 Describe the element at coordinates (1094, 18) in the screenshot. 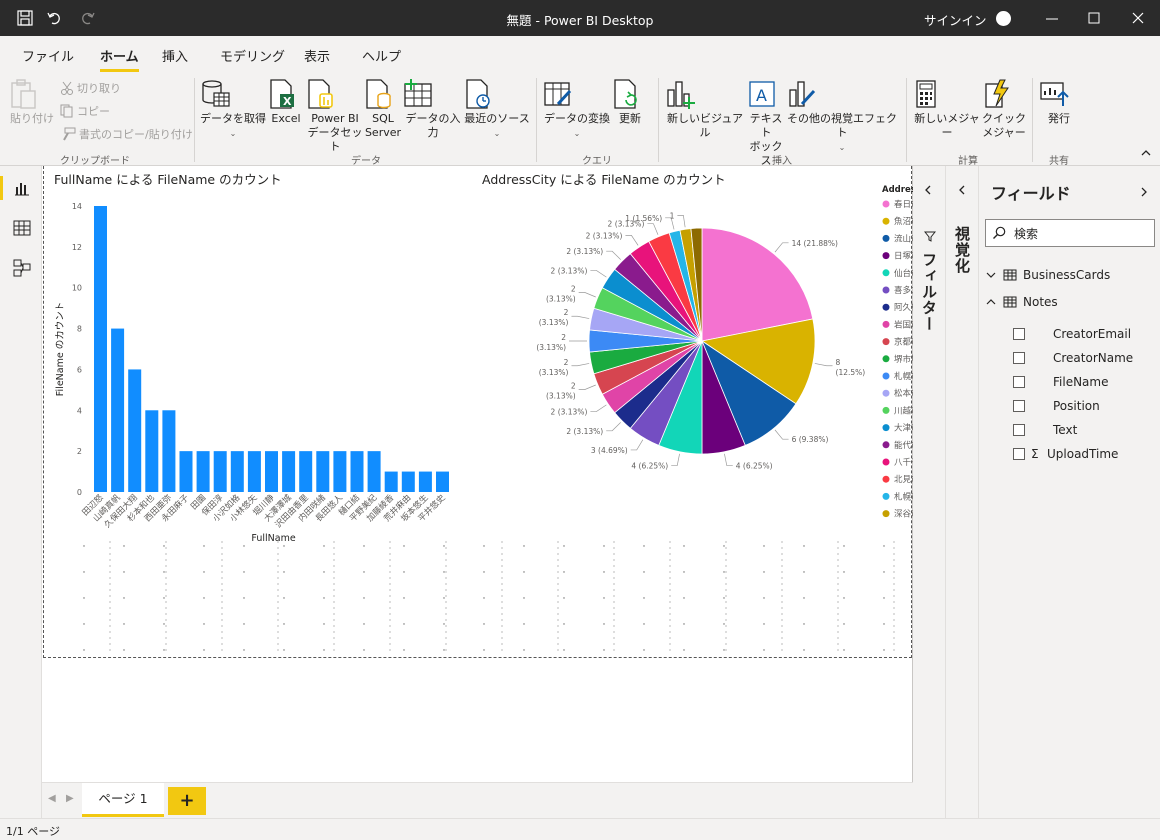

I see `maximize-icon` at that location.